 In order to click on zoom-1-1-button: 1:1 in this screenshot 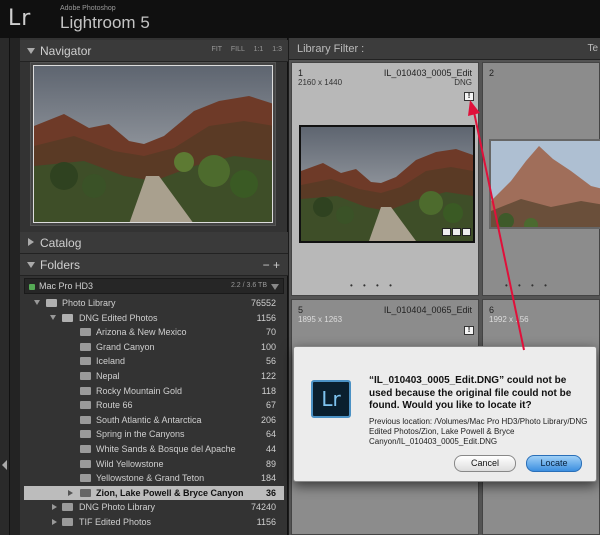, I will do `click(259, 49)`.